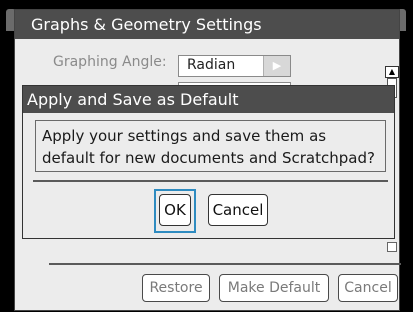 This screenshot has height=312, width=413. Describe the element at coordinates (238, 210) in the screenshot. I see `dialog-cancel-button: Cancel` at that location.